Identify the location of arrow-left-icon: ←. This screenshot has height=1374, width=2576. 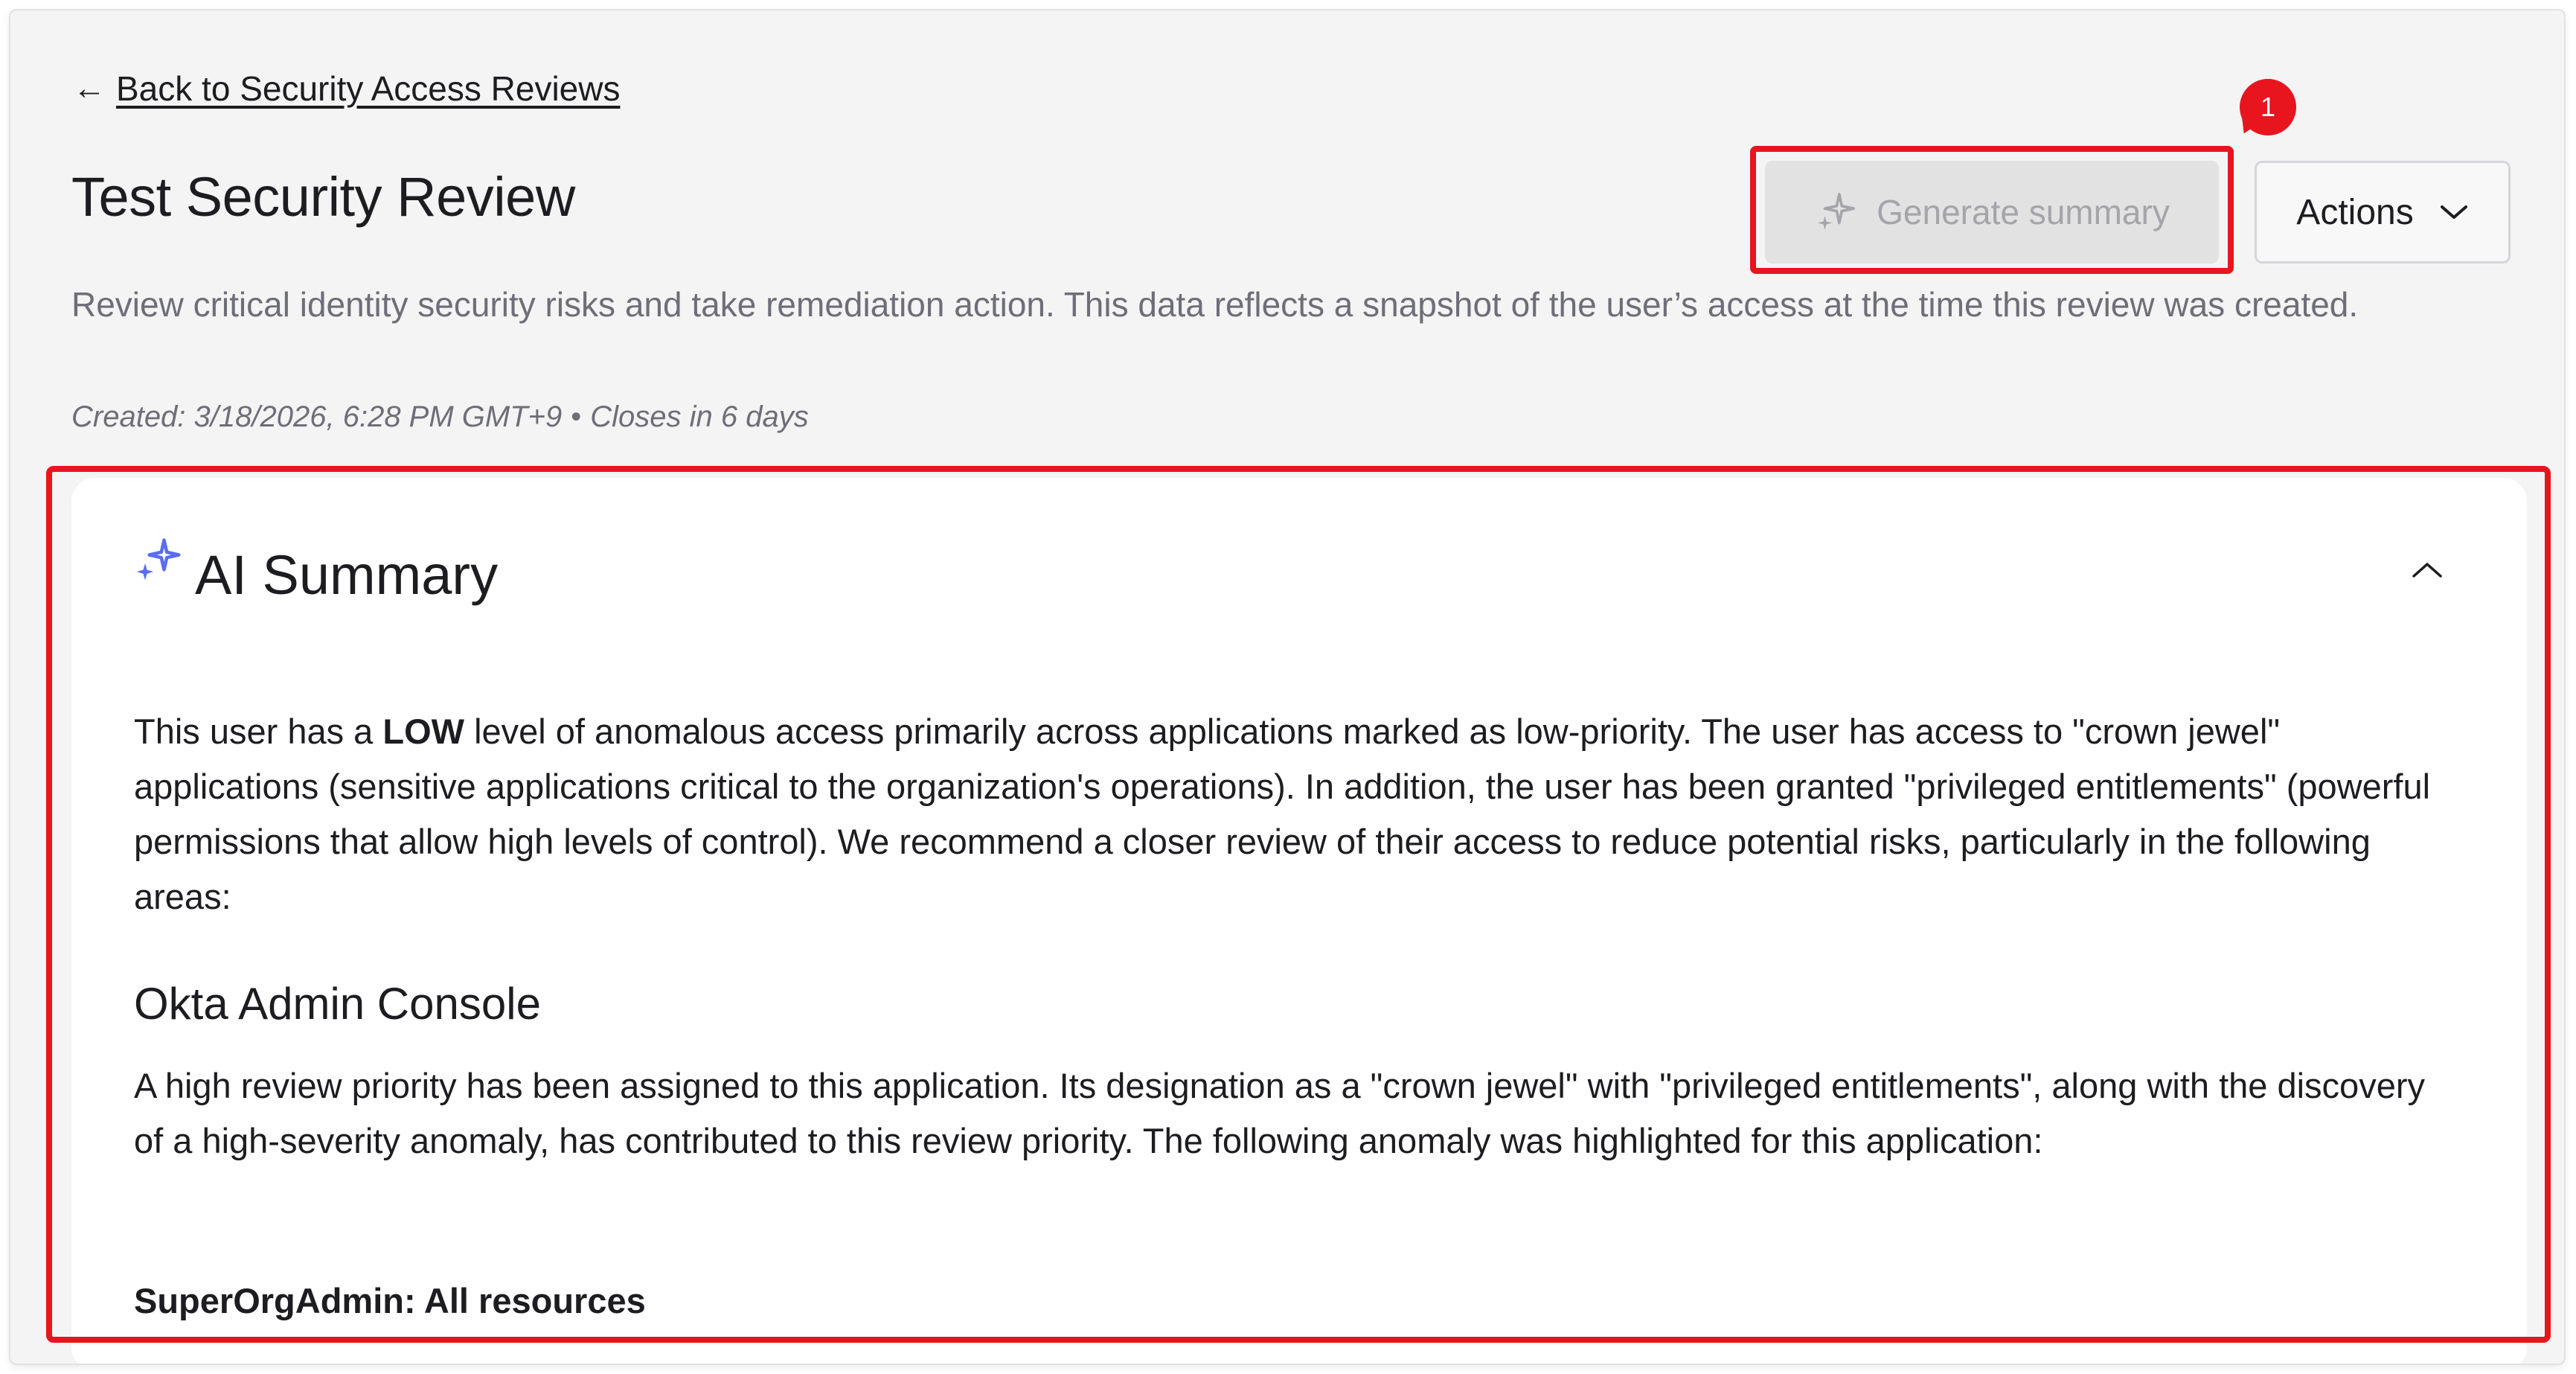
(90, 88).